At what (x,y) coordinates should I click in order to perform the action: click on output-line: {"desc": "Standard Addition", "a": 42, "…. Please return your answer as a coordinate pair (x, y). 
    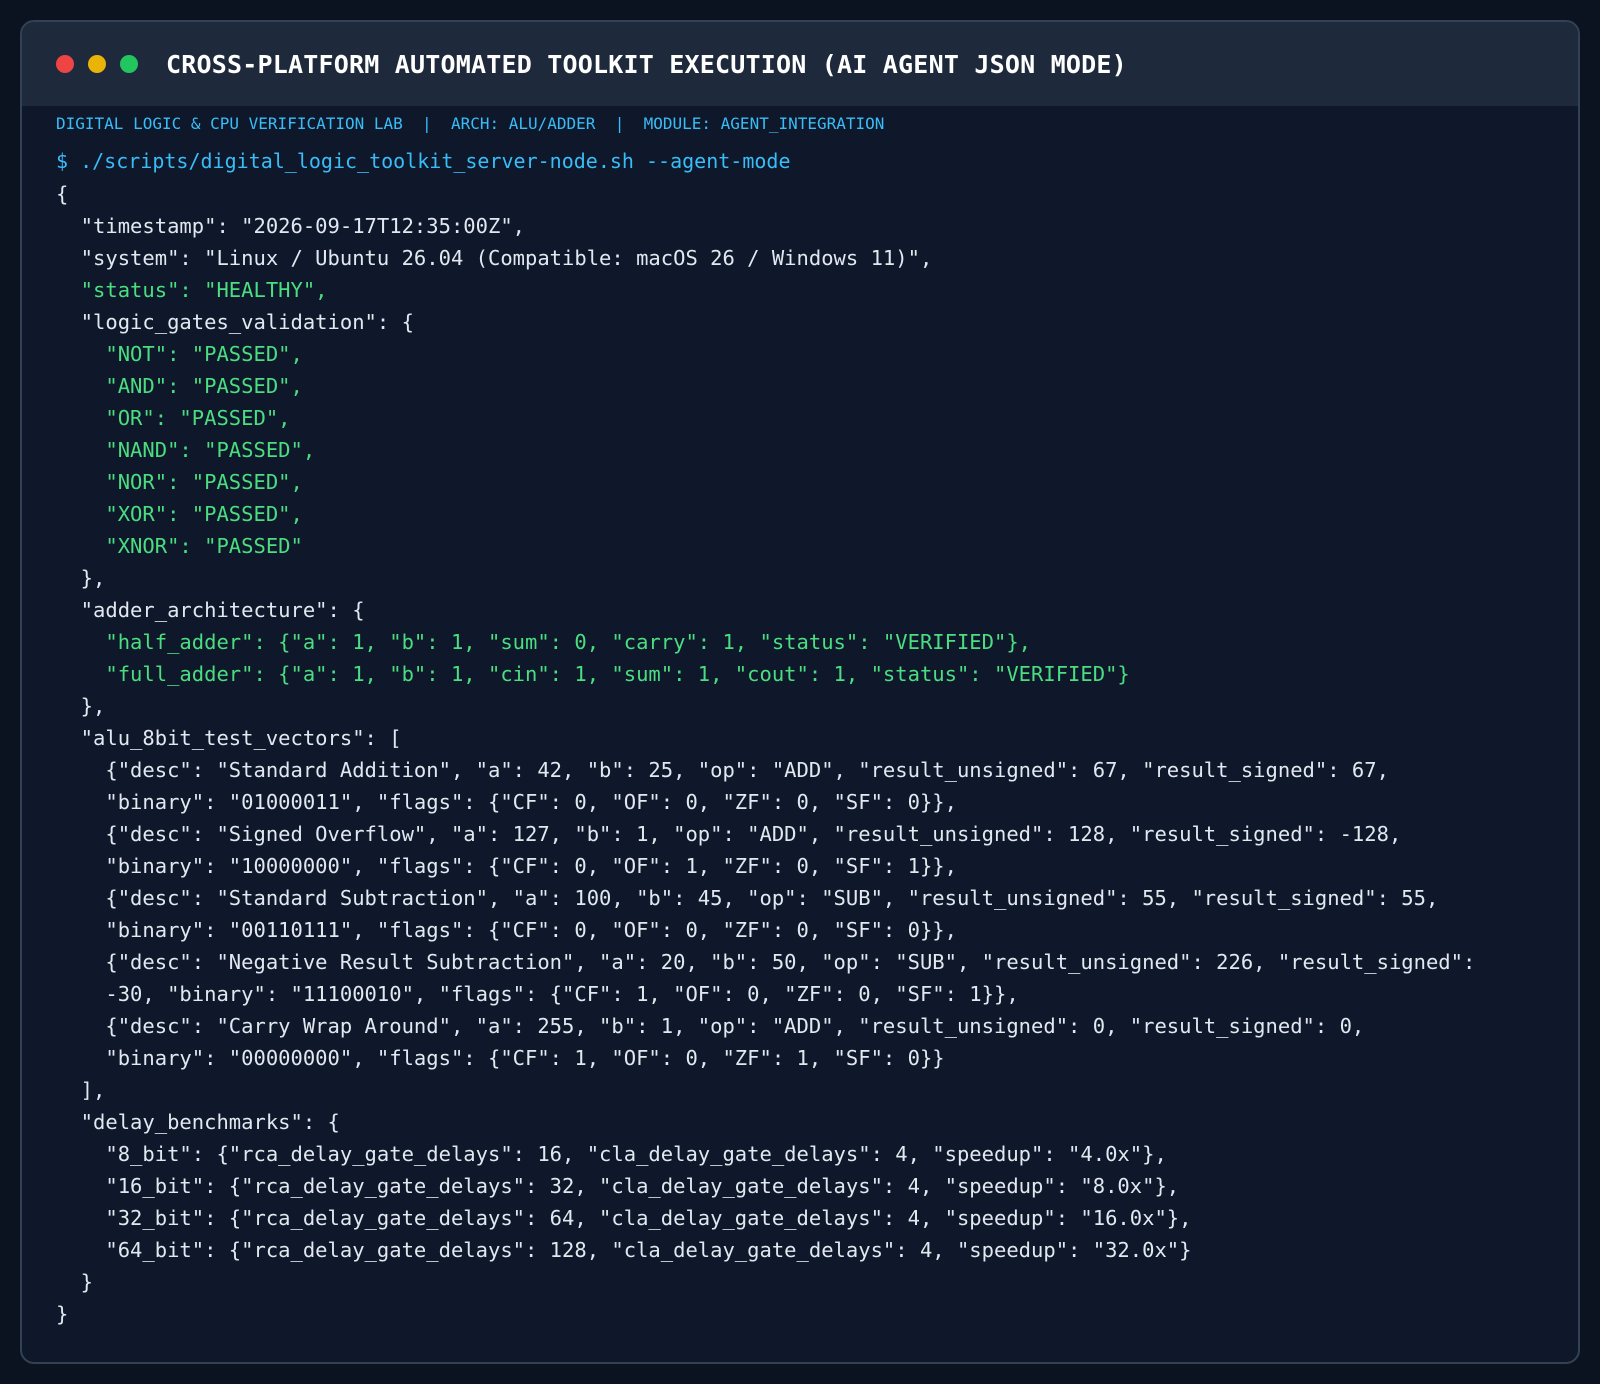
    Looking at the image, I should click on (722, 770).